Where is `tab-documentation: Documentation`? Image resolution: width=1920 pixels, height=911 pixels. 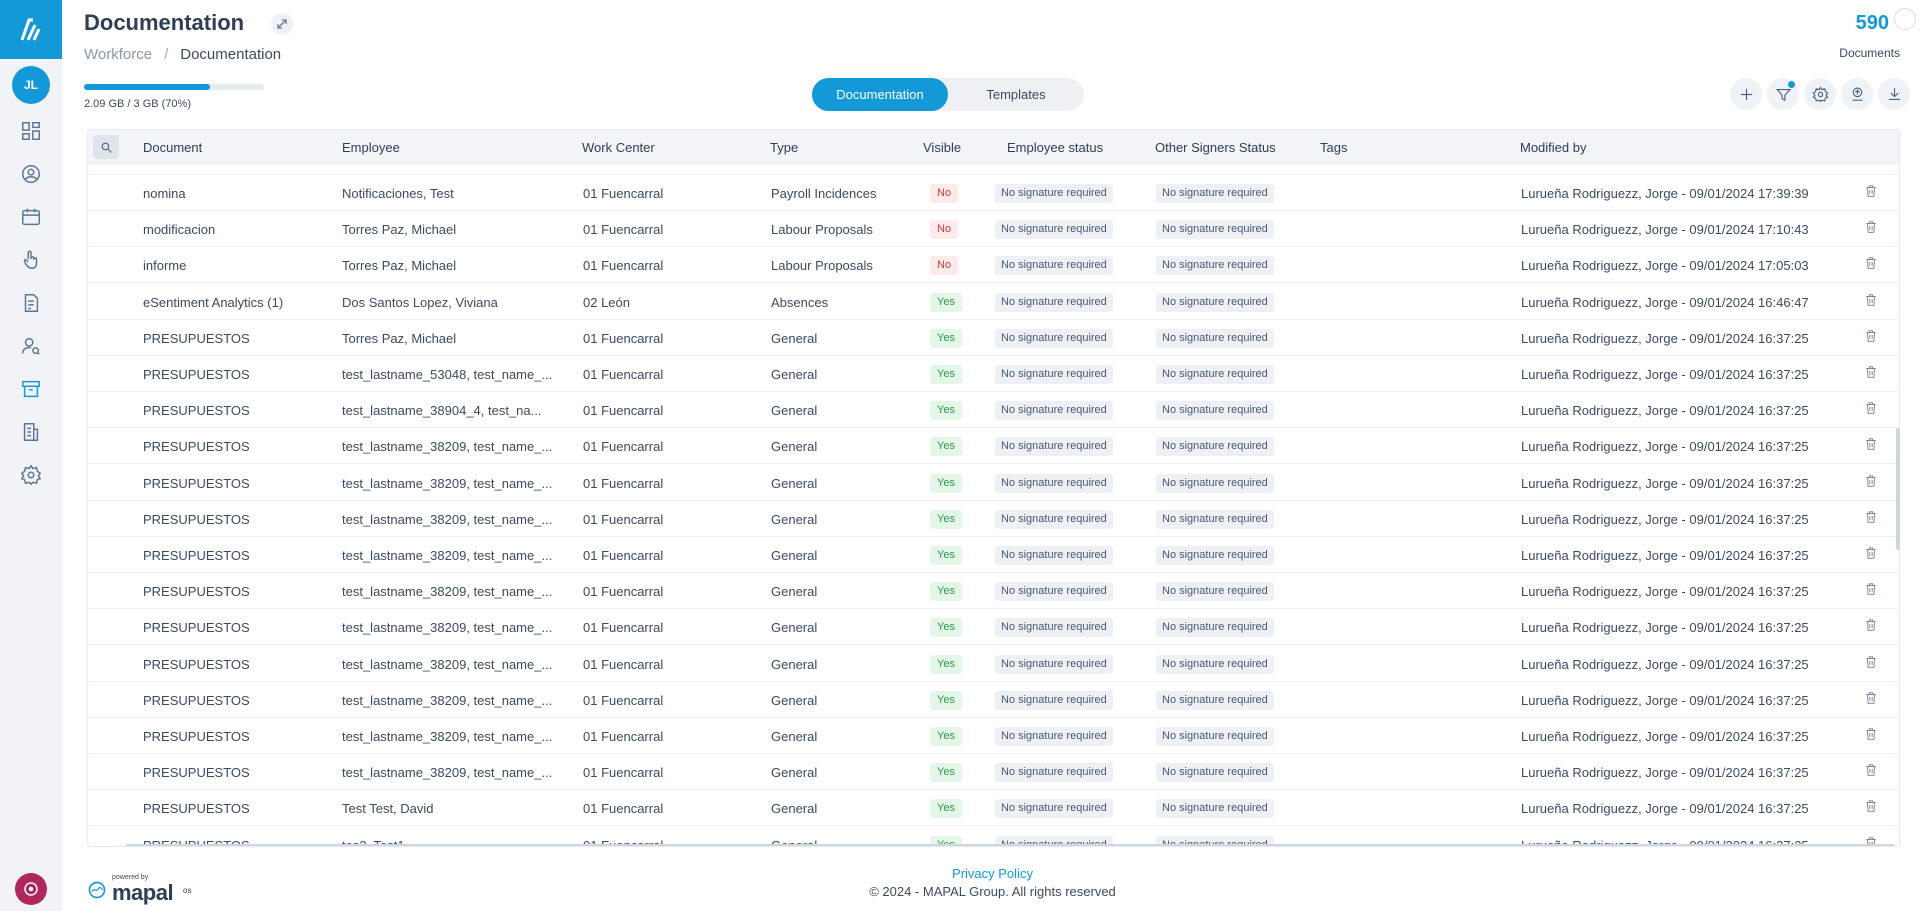 tab-documentation: Documentation is located at coordinates (880, 94).